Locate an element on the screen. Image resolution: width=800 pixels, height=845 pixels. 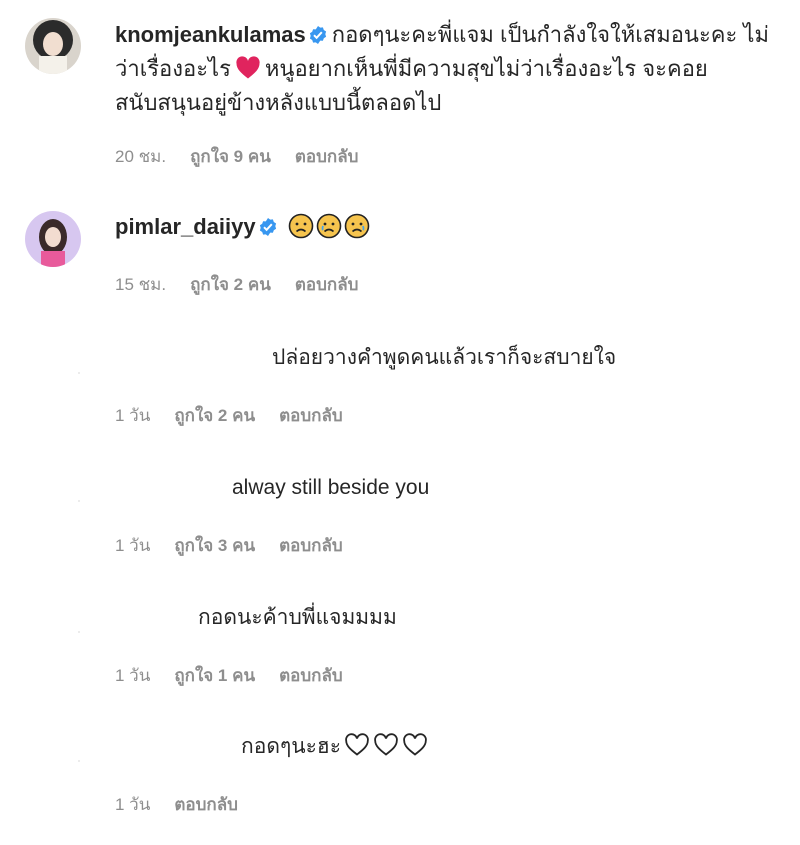
reply-likes: ถูกใจ 1 คน is located at coordinates (214, 675).